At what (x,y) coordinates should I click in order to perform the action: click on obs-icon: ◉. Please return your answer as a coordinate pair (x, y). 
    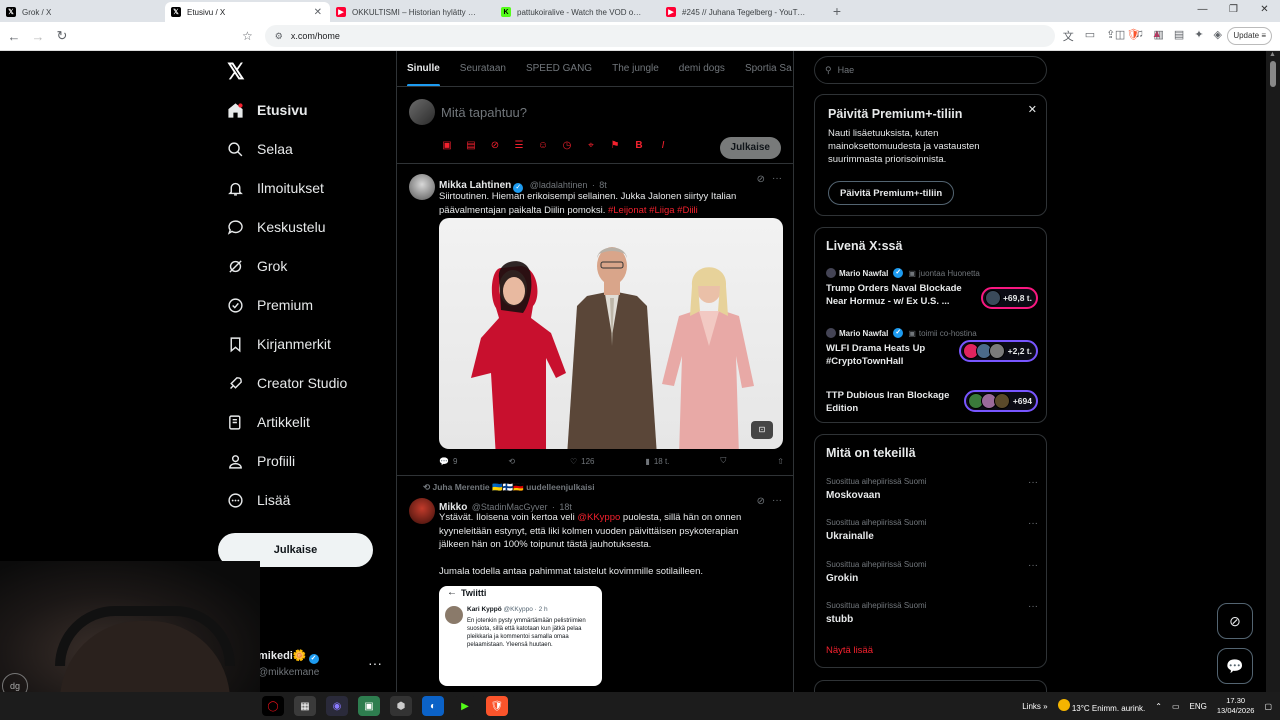
    Looking at the image, I should click on (337, 706).